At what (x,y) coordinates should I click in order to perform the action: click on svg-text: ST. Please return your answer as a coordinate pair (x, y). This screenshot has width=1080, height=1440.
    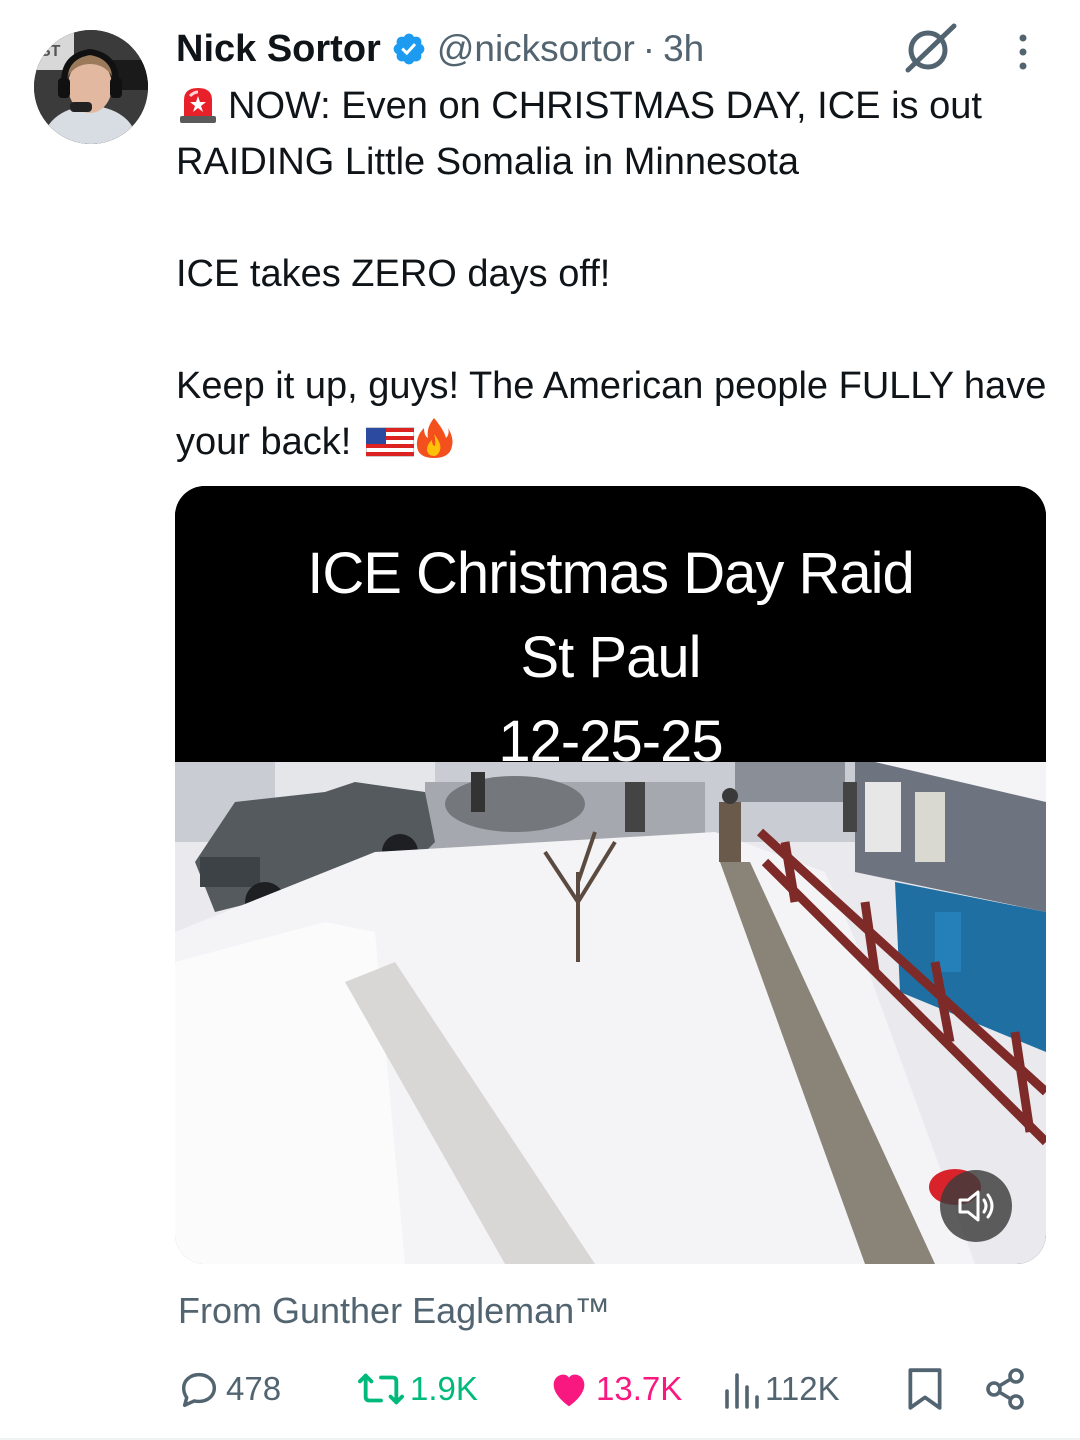
    Looking at the image, I should click on (50, 51).